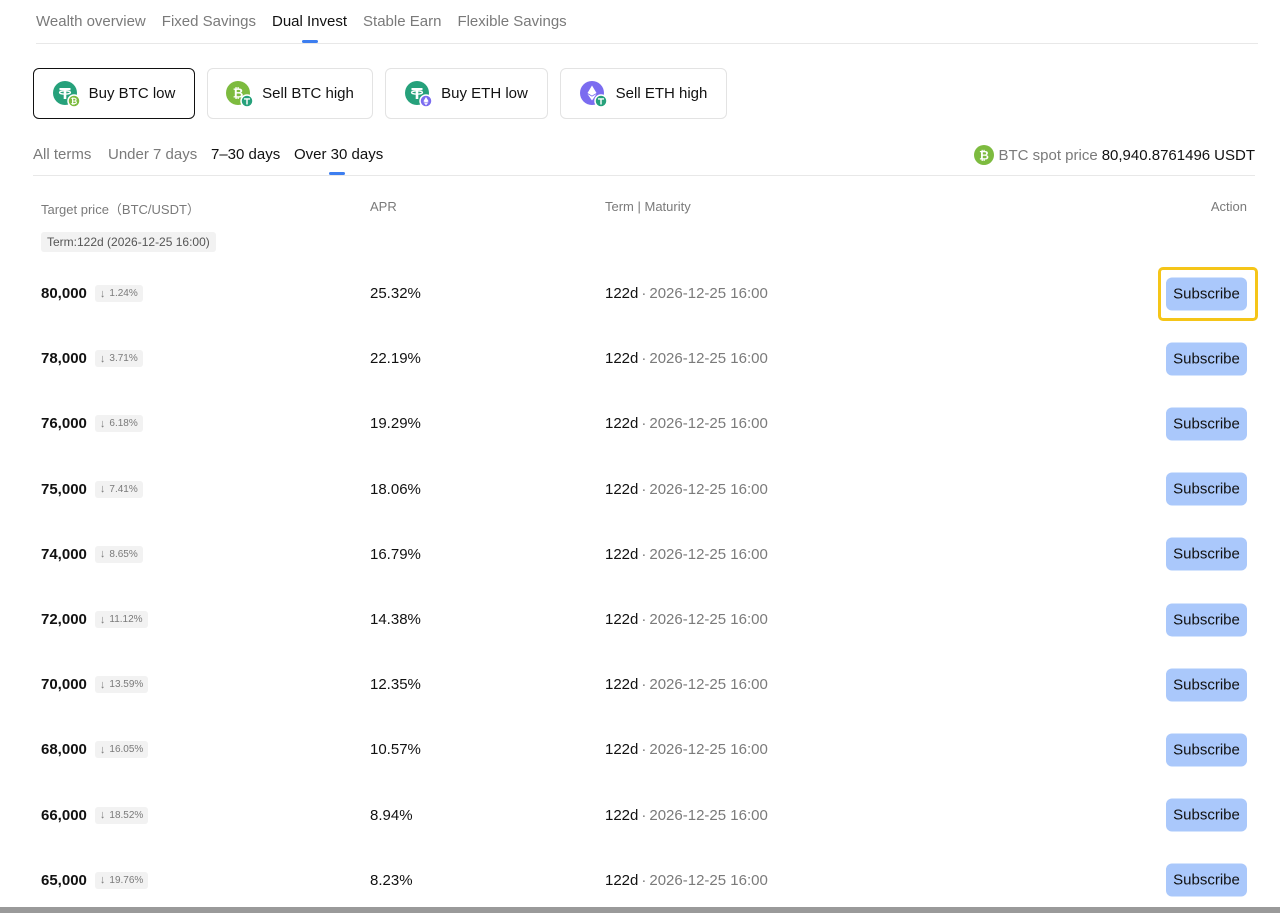 The height and width of the screenshot is (913, 1280). What do you see at coordinates (64, 619) in the screenshot?
I see `target-price-value: 72,000` at bounding box center [64, 619].